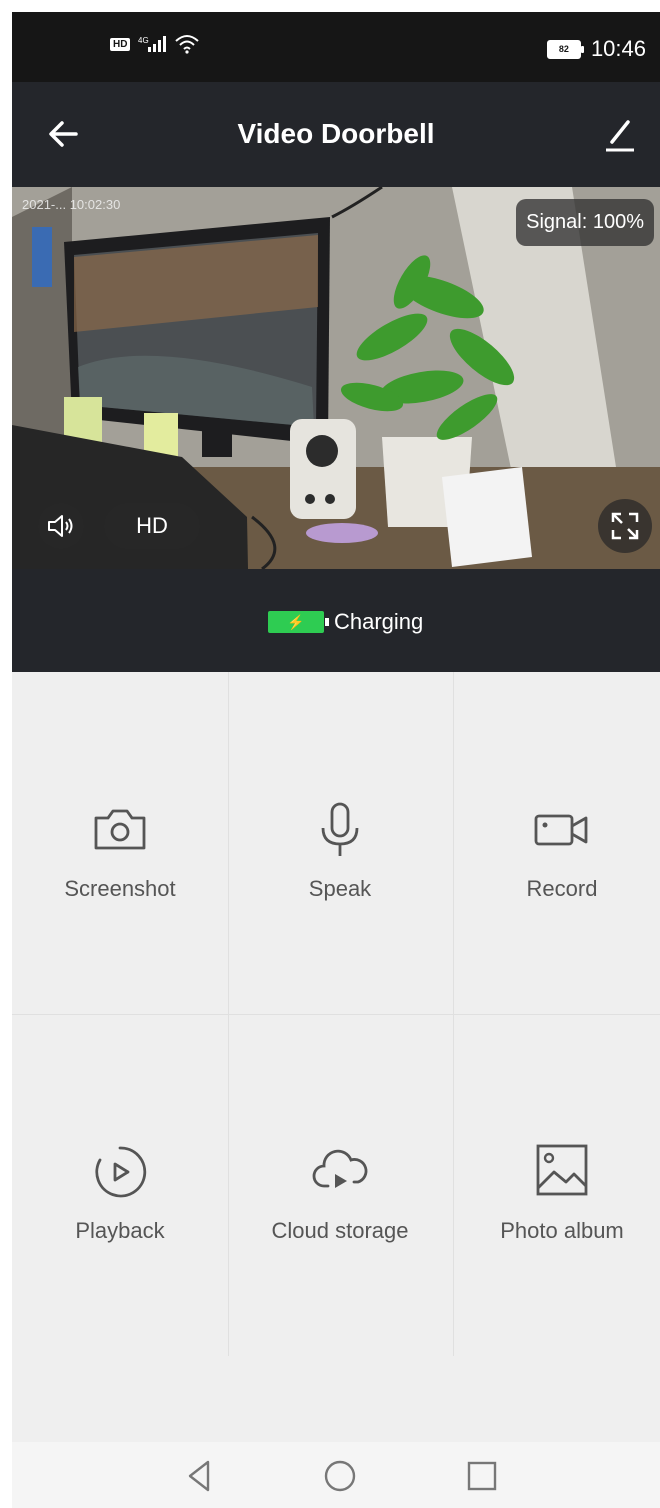 The image size is (660, 1508). I want to click on page-title: Video Doorbell, so click(336, 133).